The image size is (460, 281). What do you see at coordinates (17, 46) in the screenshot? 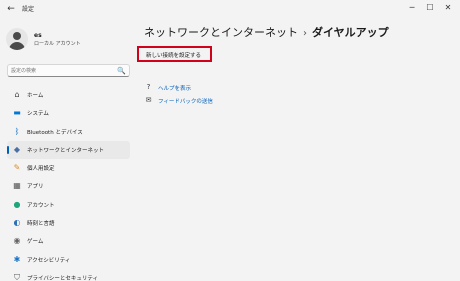
I see `avatar-body-shape` at bounding box center [17, 46].